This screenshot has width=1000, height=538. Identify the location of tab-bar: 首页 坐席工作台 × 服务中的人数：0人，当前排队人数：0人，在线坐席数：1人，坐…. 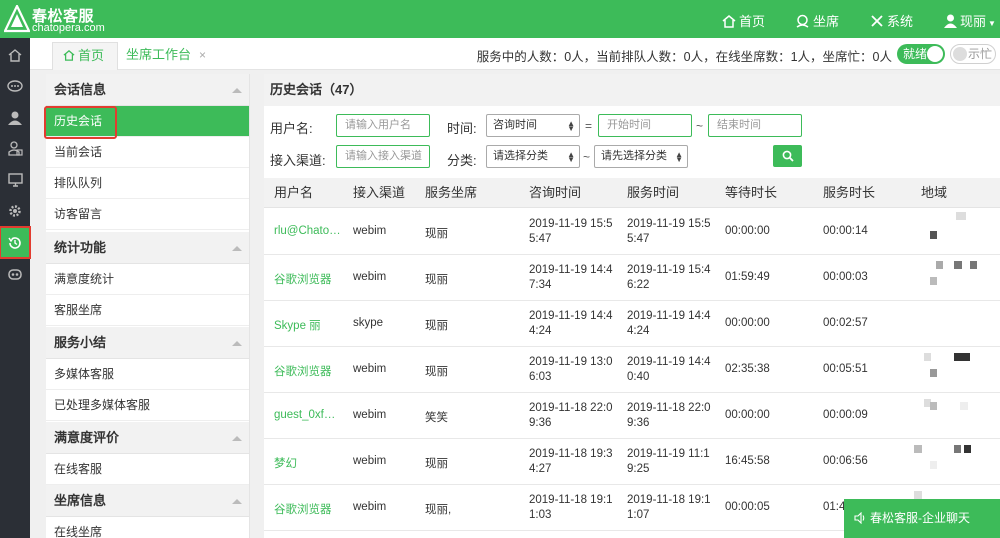
(515, 54).